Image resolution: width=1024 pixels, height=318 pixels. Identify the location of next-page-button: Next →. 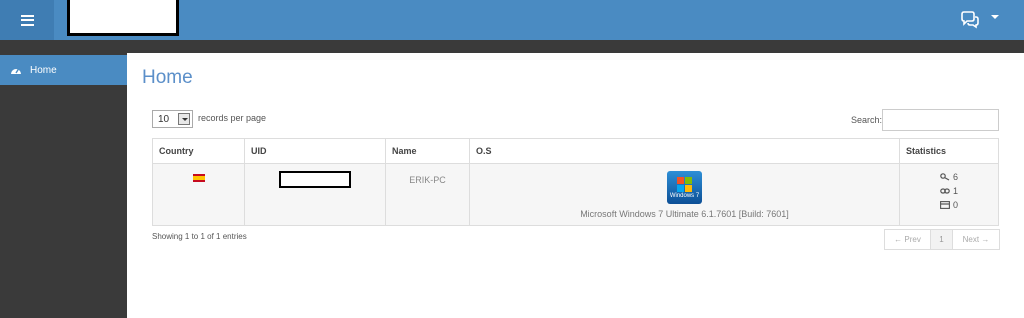
(976, 239).